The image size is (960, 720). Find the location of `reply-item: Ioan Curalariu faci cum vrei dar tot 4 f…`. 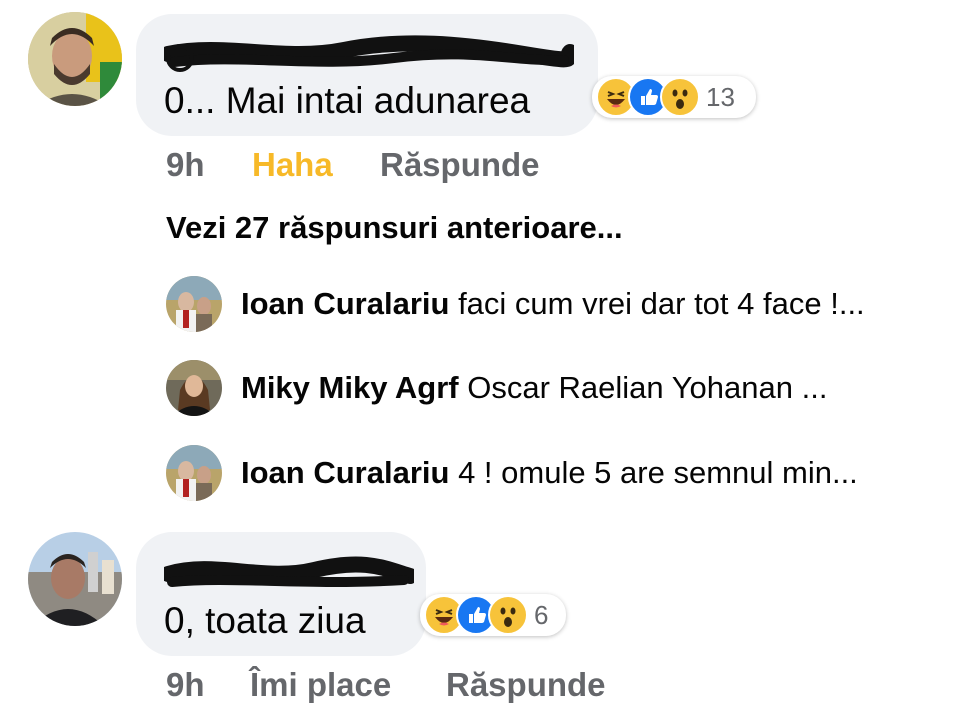

reply-item: Ioan Curalariu faci cum vrei dar tot 4 f… is located at coordinates (546, 304).